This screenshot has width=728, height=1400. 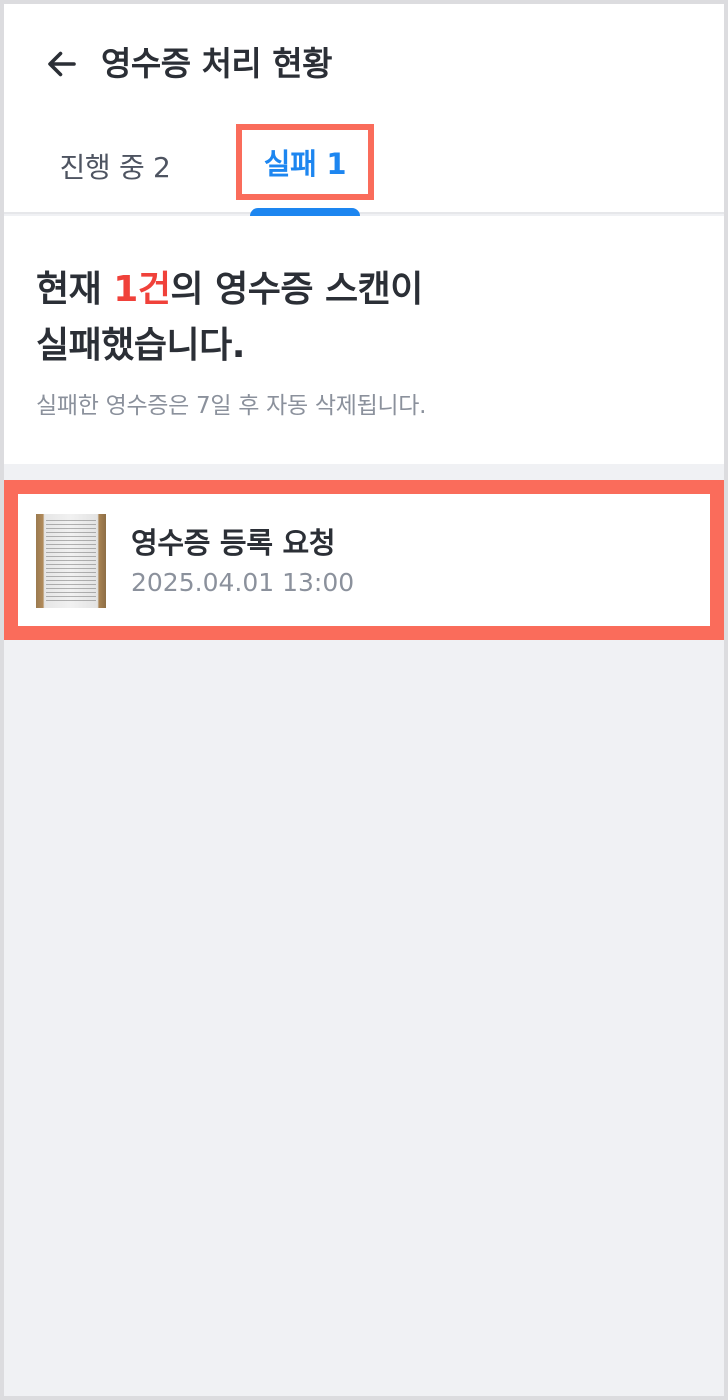 I want to click on app-header: 영수증 처리 현황, so click(x=364, y=62).